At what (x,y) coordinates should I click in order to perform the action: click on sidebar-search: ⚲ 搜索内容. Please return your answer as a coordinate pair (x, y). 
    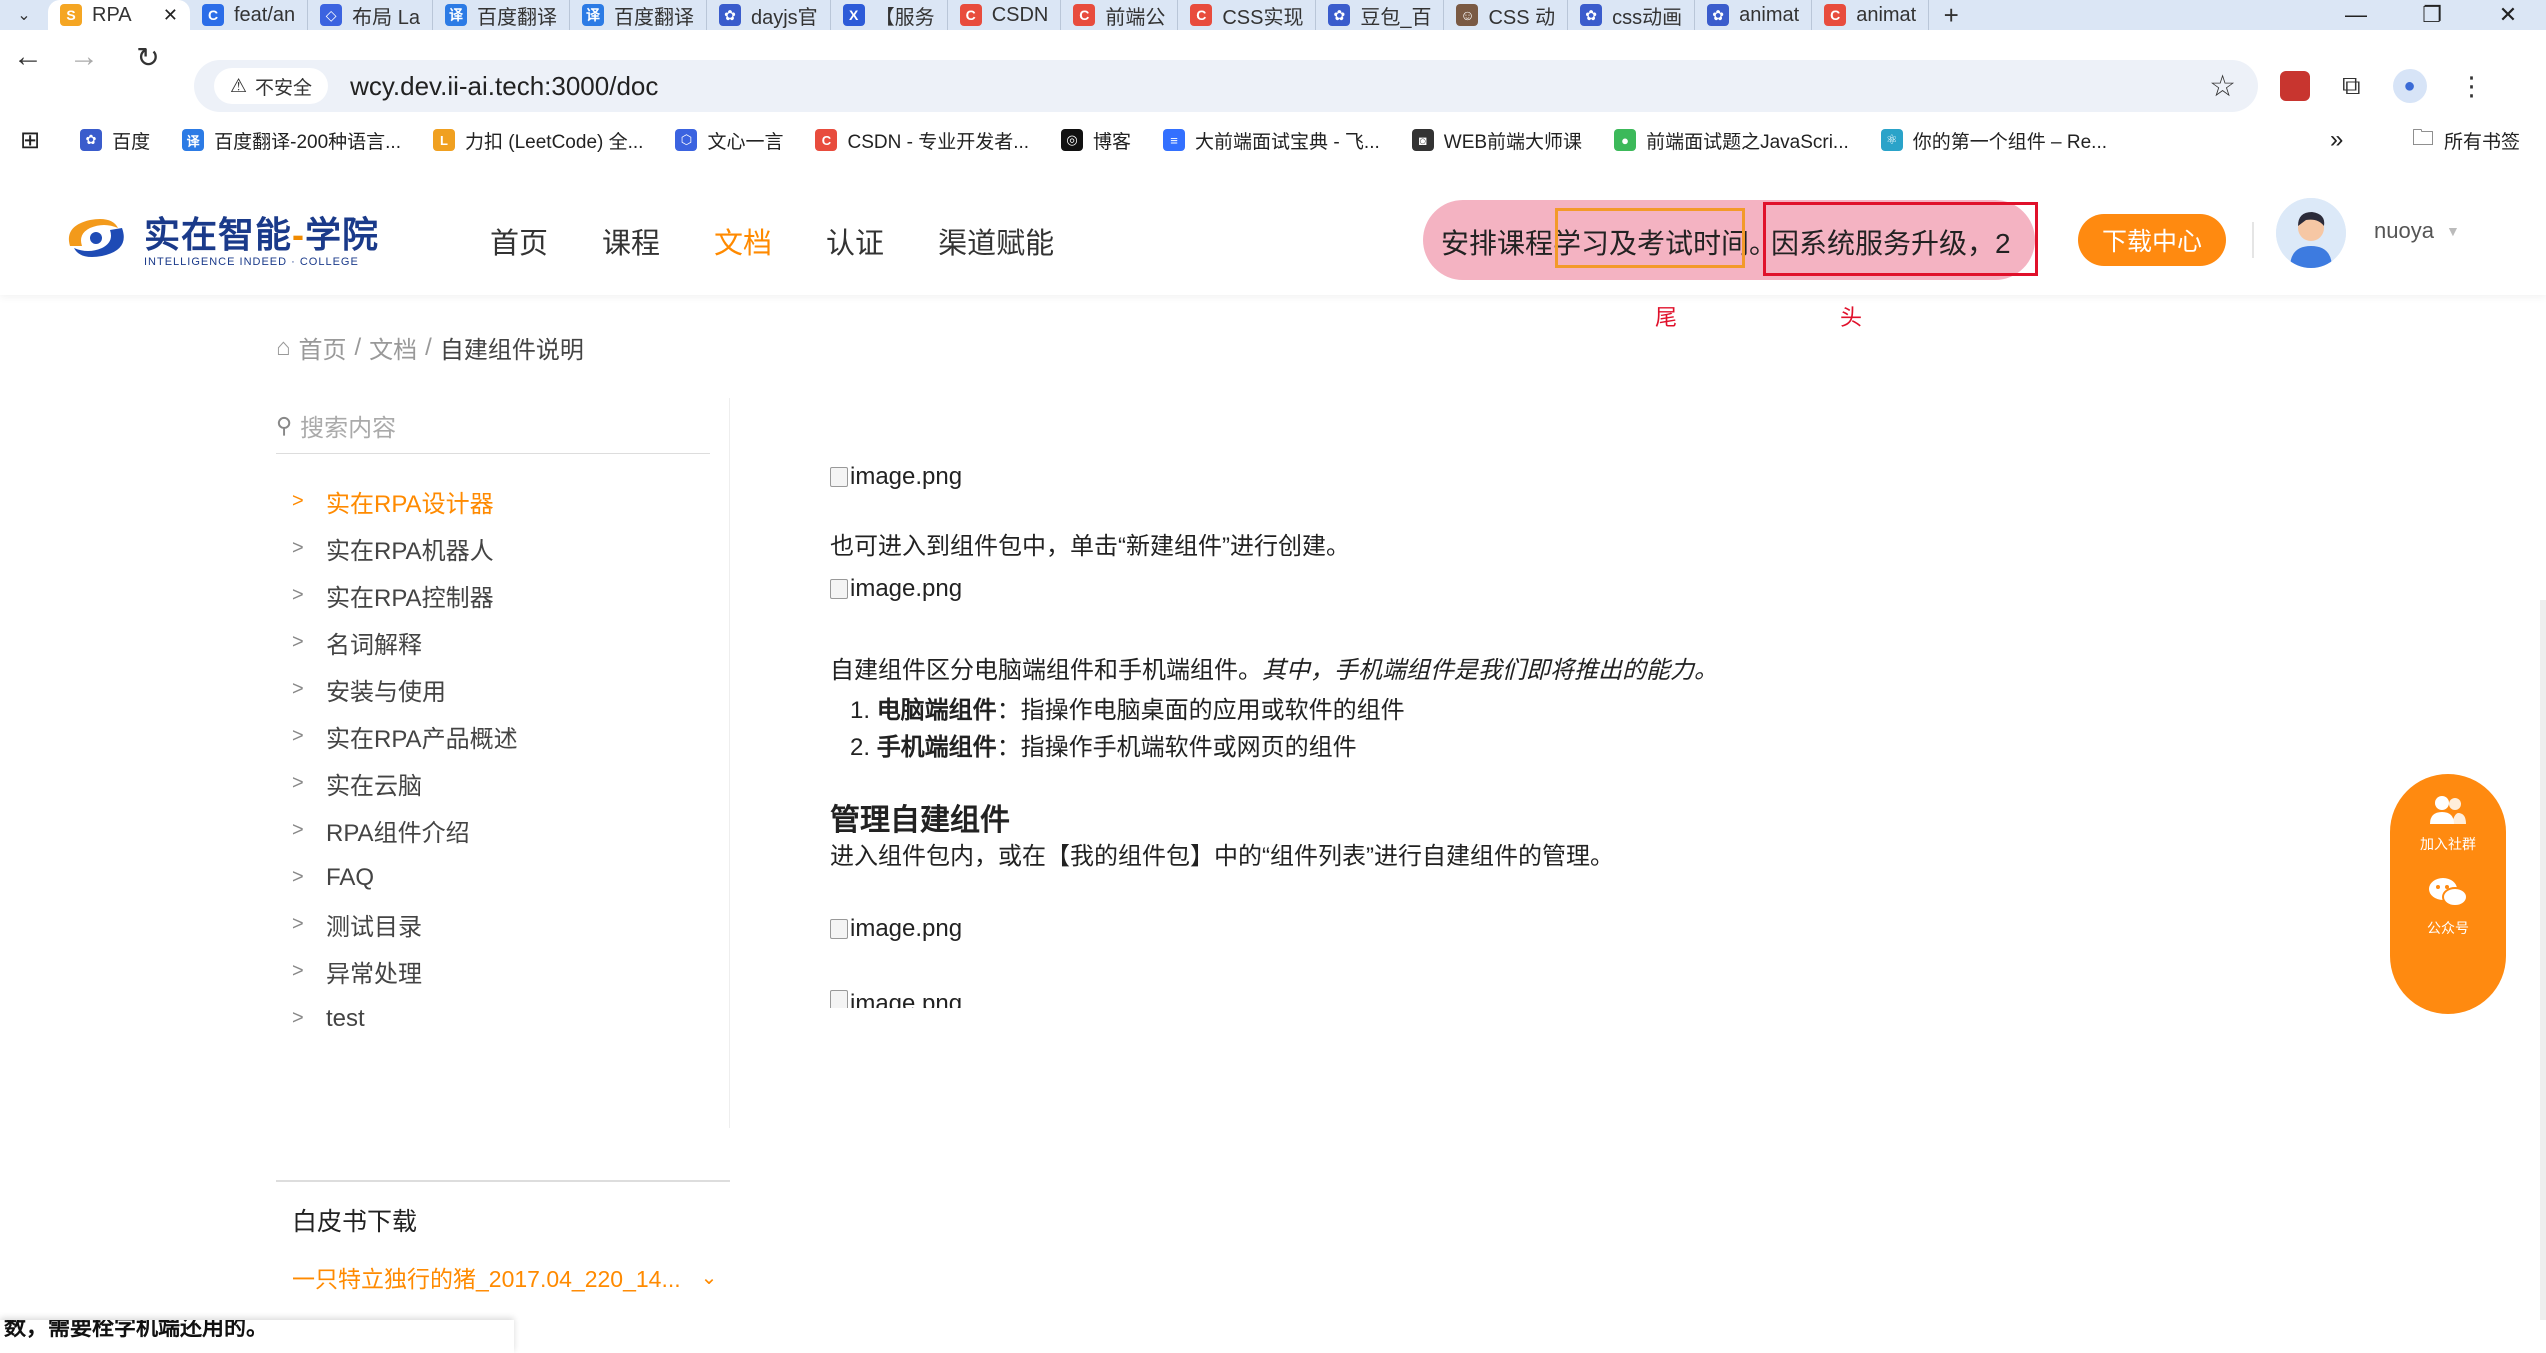
    Looking at the image, I should click on (493, 426).